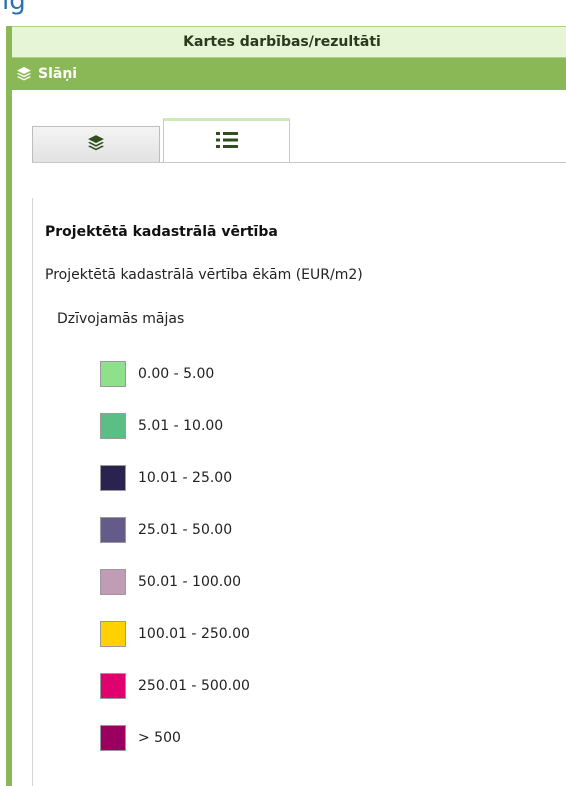 The width and height of the screenshot is (566, 786). I want to click on legend-item-label: 100.01 - 250.00, so click(194, 634).